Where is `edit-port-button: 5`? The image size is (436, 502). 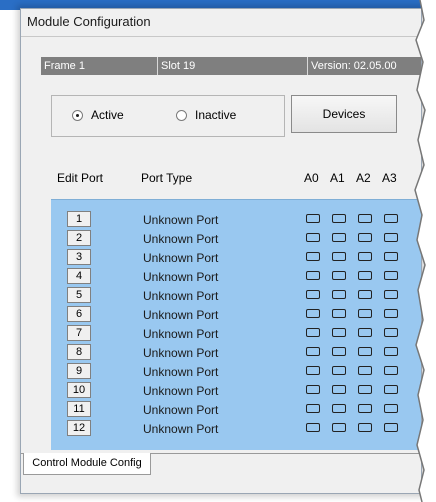
edit-port-button: 5 is located at coordinates (79, 295).